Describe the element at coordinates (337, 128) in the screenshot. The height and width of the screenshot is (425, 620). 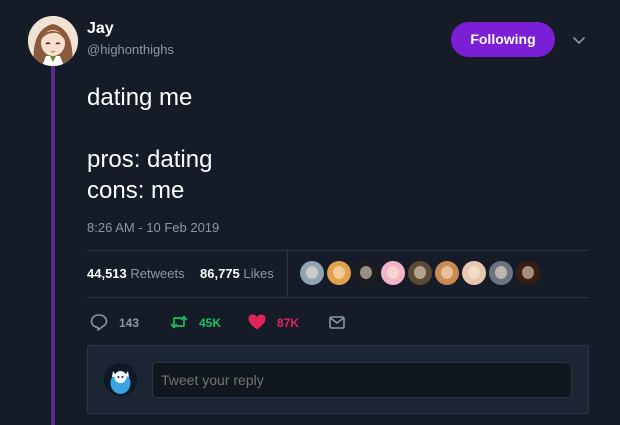
I see `tweet-line` at that location.